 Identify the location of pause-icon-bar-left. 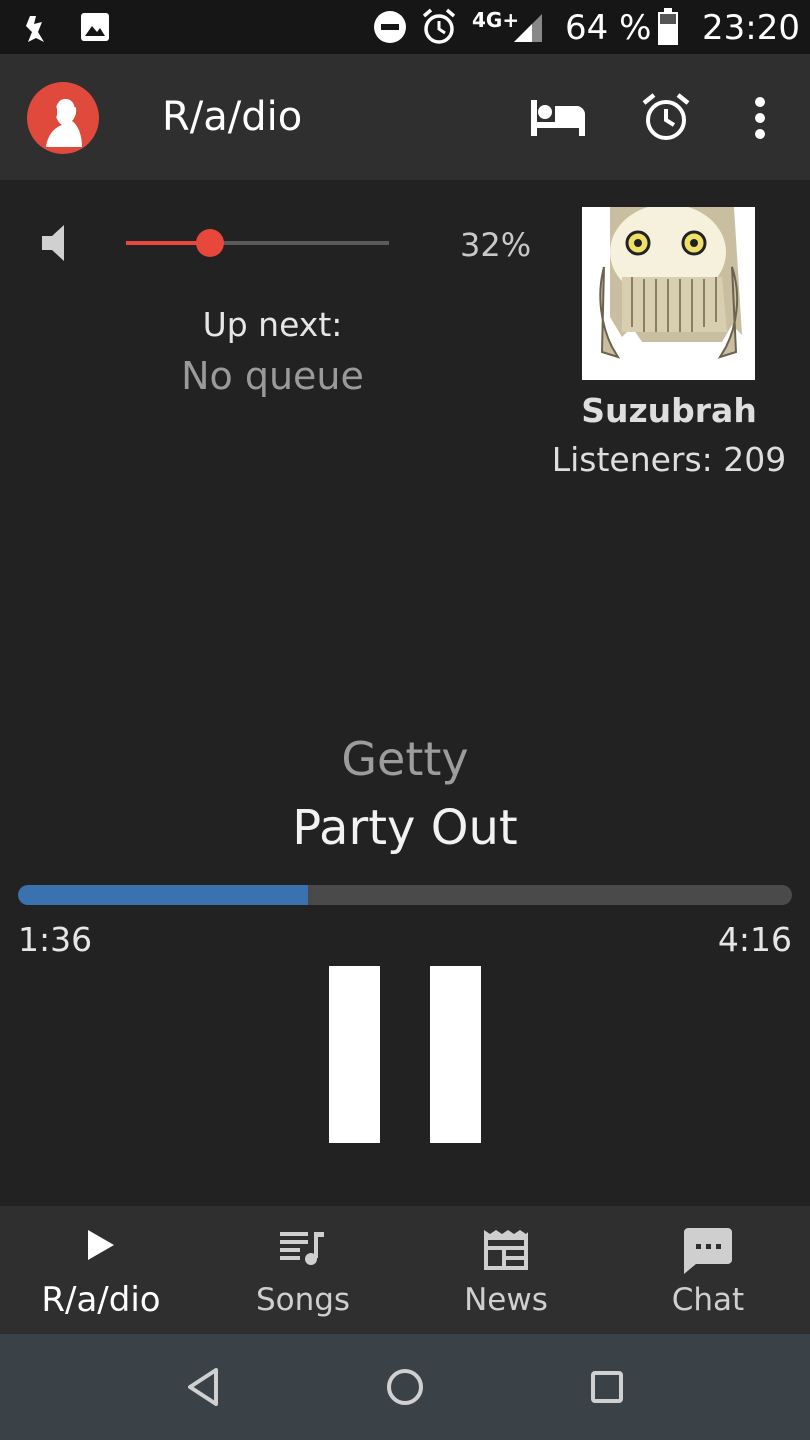
(354, 1054).